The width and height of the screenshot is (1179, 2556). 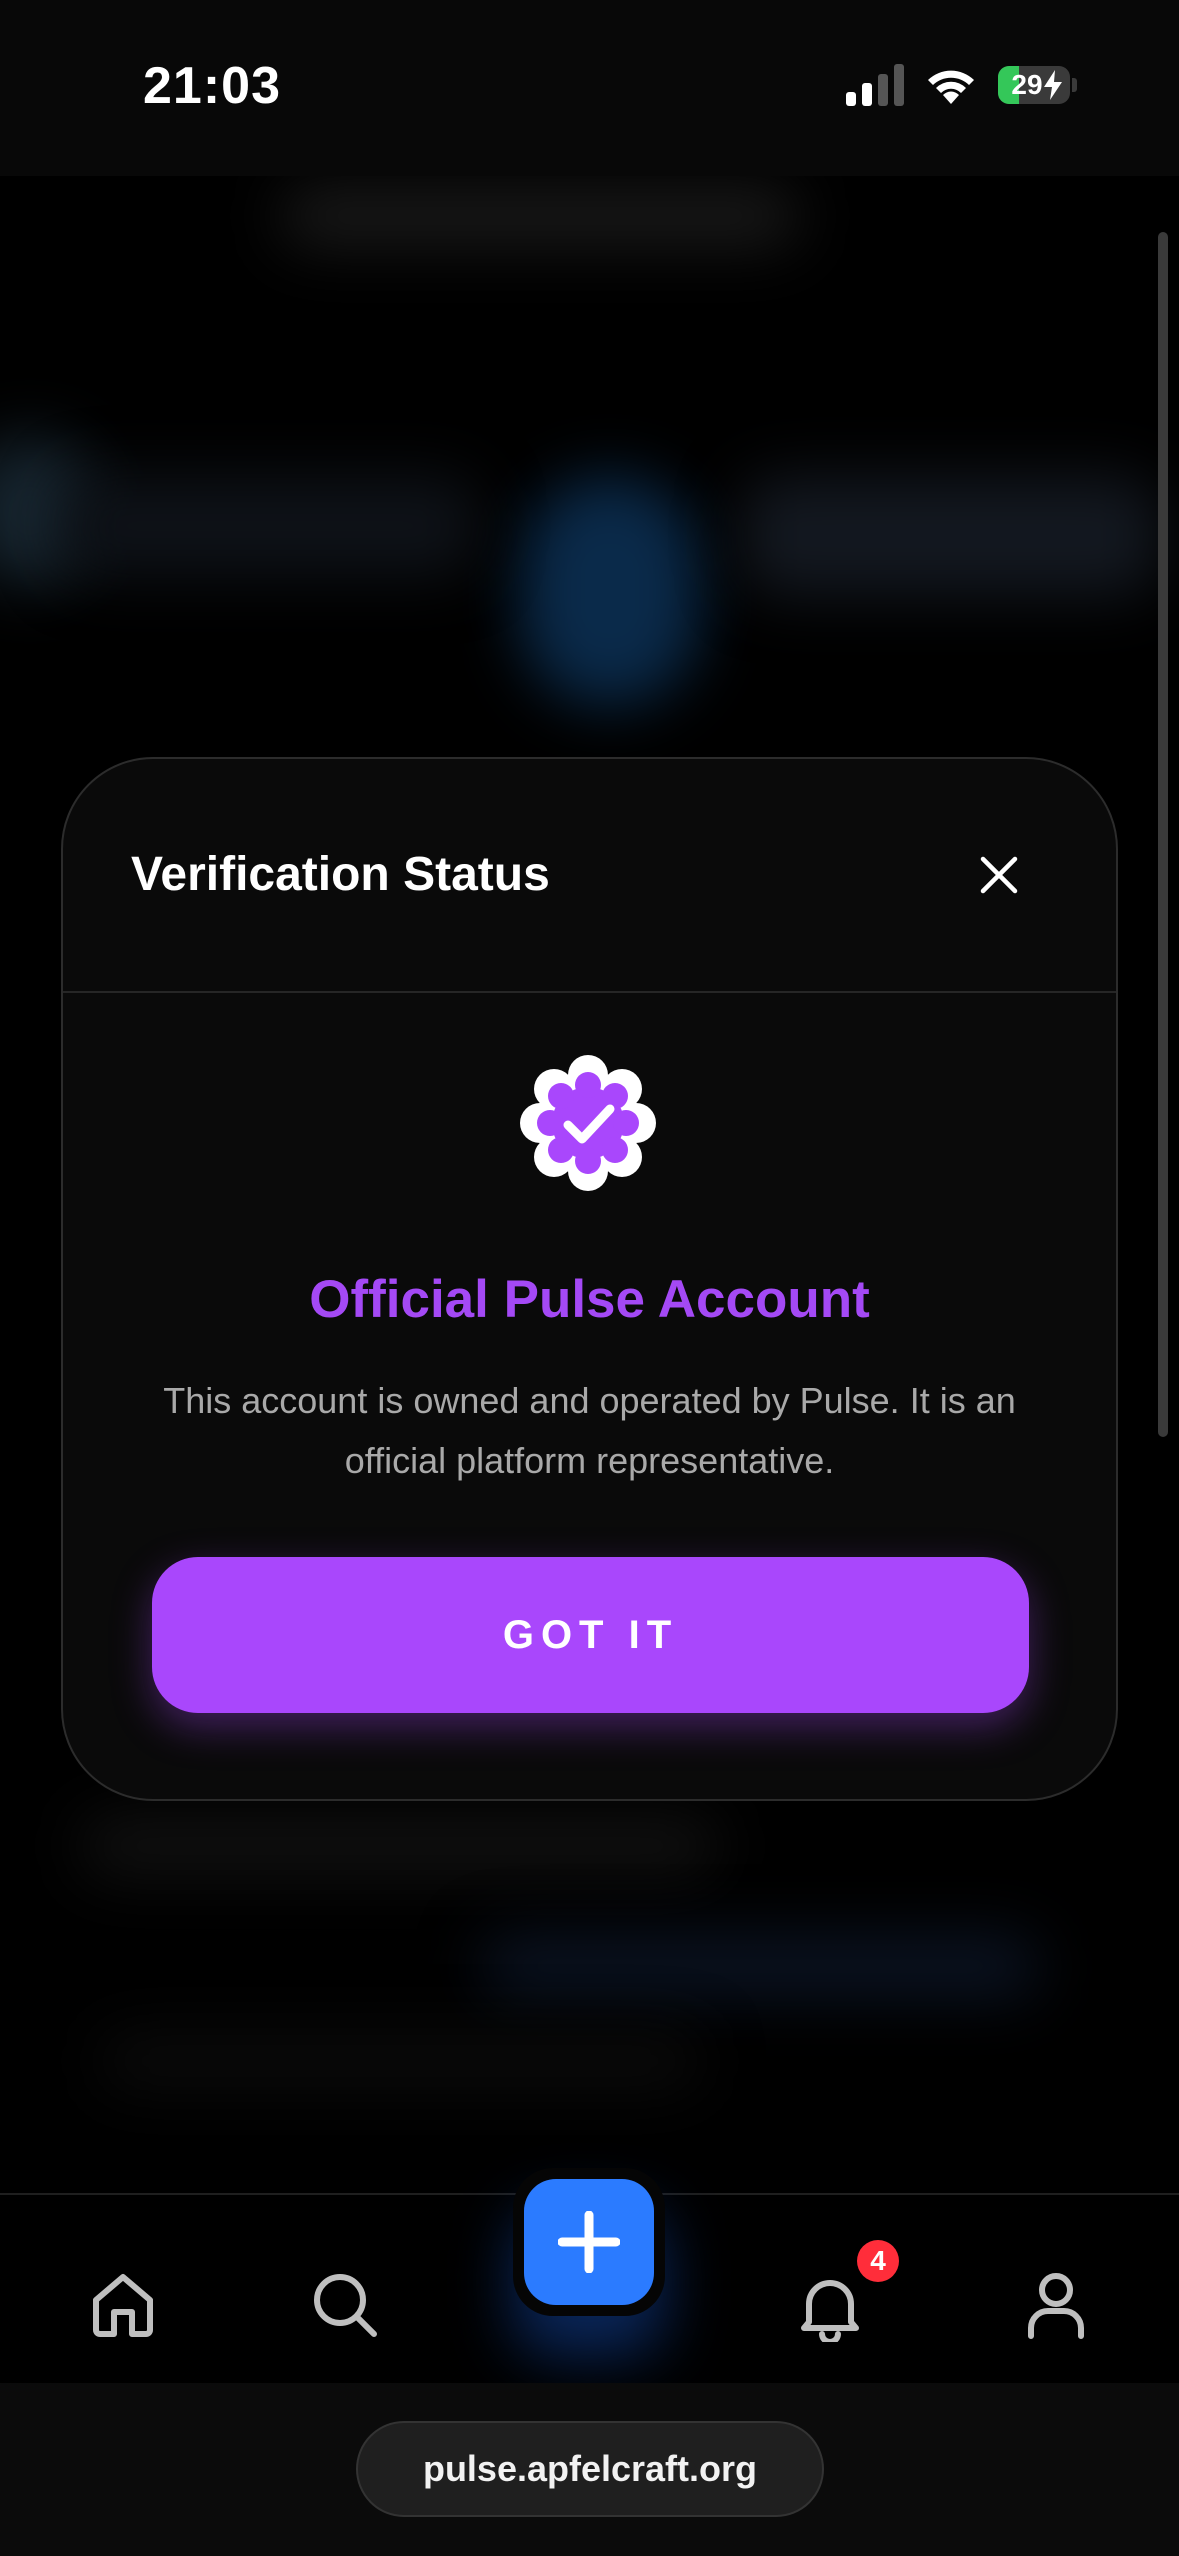 What do you see at coordinates (875, 85) in the screenshot?
I see `signal-icon` at bounding box center [875, 85].